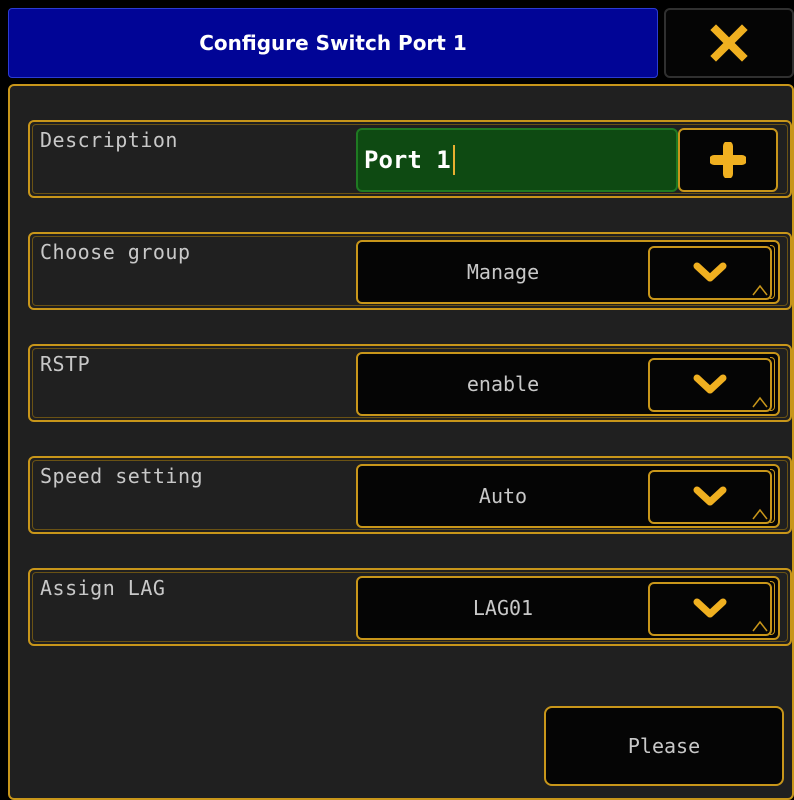 Image resolution: width=794 pixels, height=800 pixels. I want to click on assign-lag-row: Assign LAG LAG01, so click(410, 607).